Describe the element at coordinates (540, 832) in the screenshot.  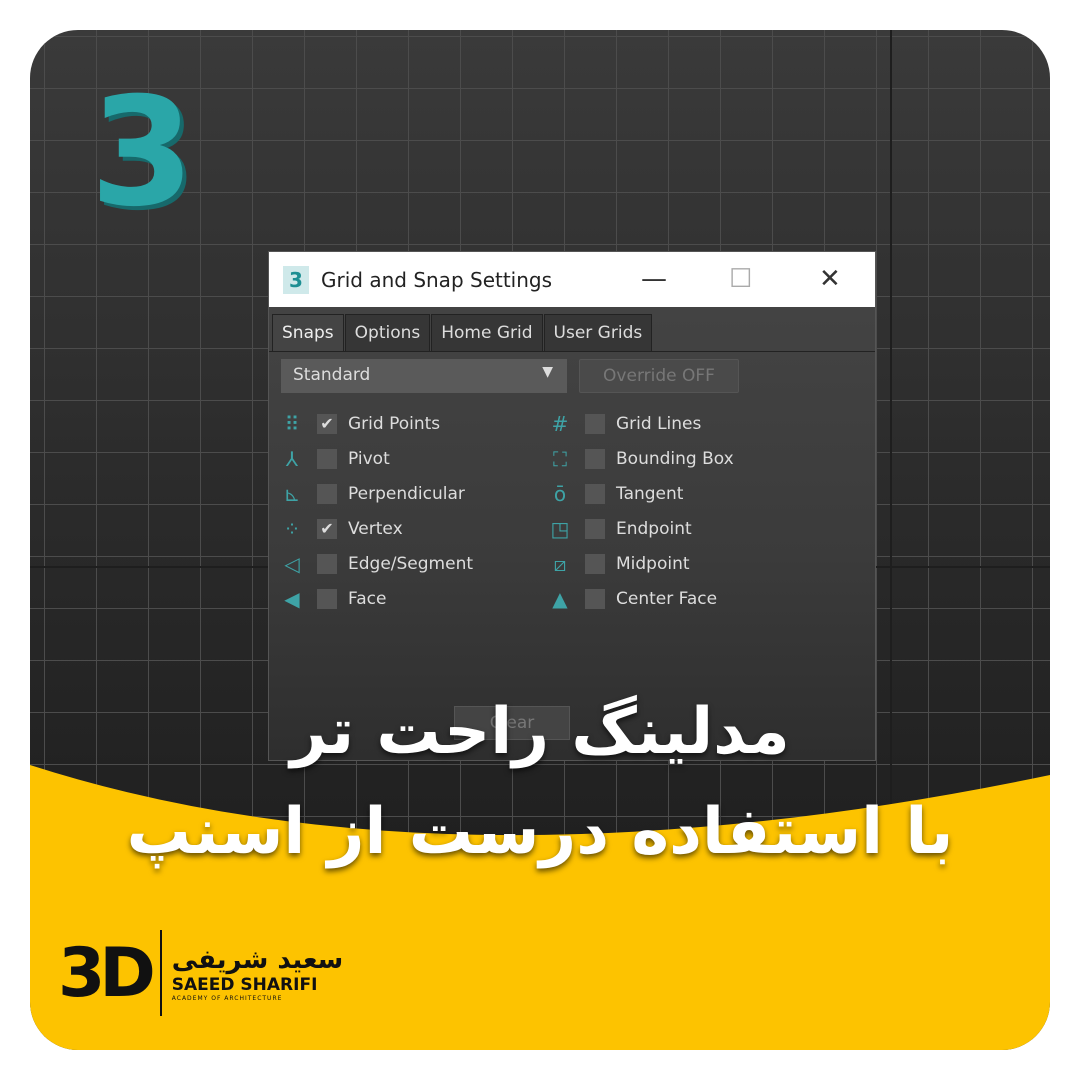
I see `headline-line-2: با استفاده درست از اسنپ` at that location.